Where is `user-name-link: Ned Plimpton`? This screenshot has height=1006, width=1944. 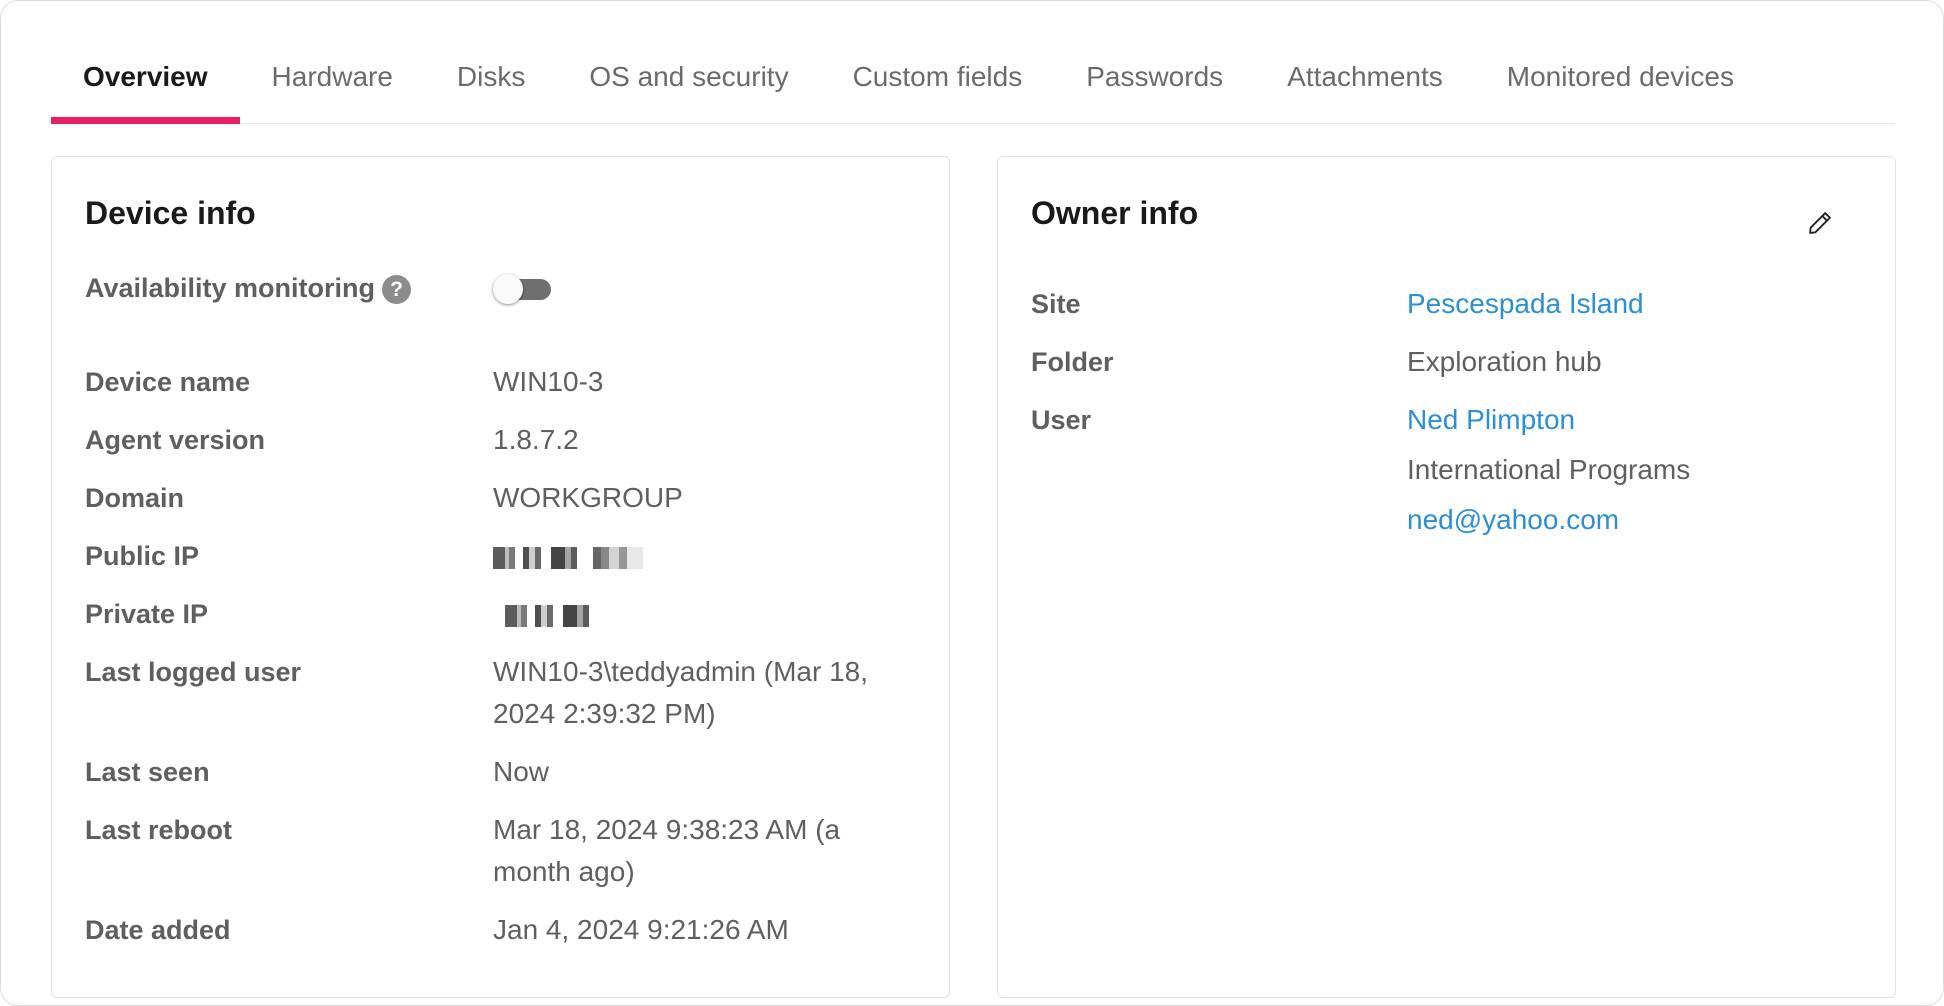
user-name-link: Ned Plimpton is located at coordinates (1491, 420).